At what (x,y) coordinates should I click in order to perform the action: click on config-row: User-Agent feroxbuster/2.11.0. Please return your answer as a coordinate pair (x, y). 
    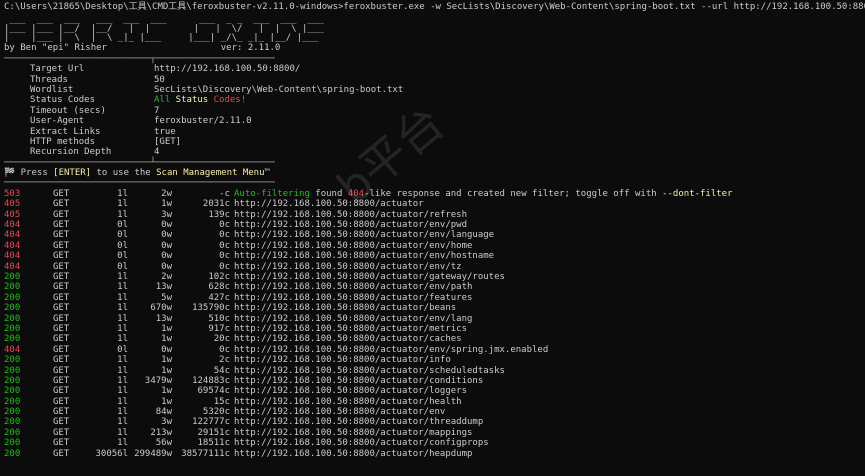
    Looking at the image, I should click on (432, 121).